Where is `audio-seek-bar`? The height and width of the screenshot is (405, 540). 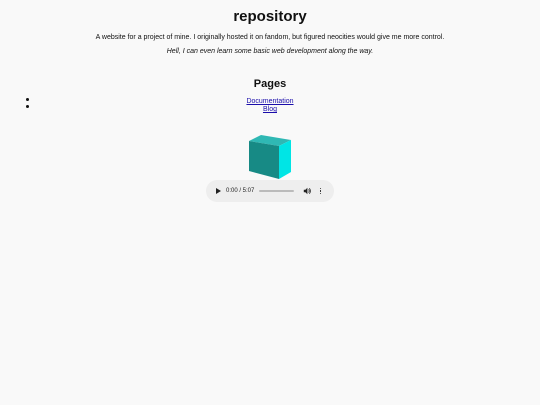 audio-seek-bar is located at coordinates (277, 191).